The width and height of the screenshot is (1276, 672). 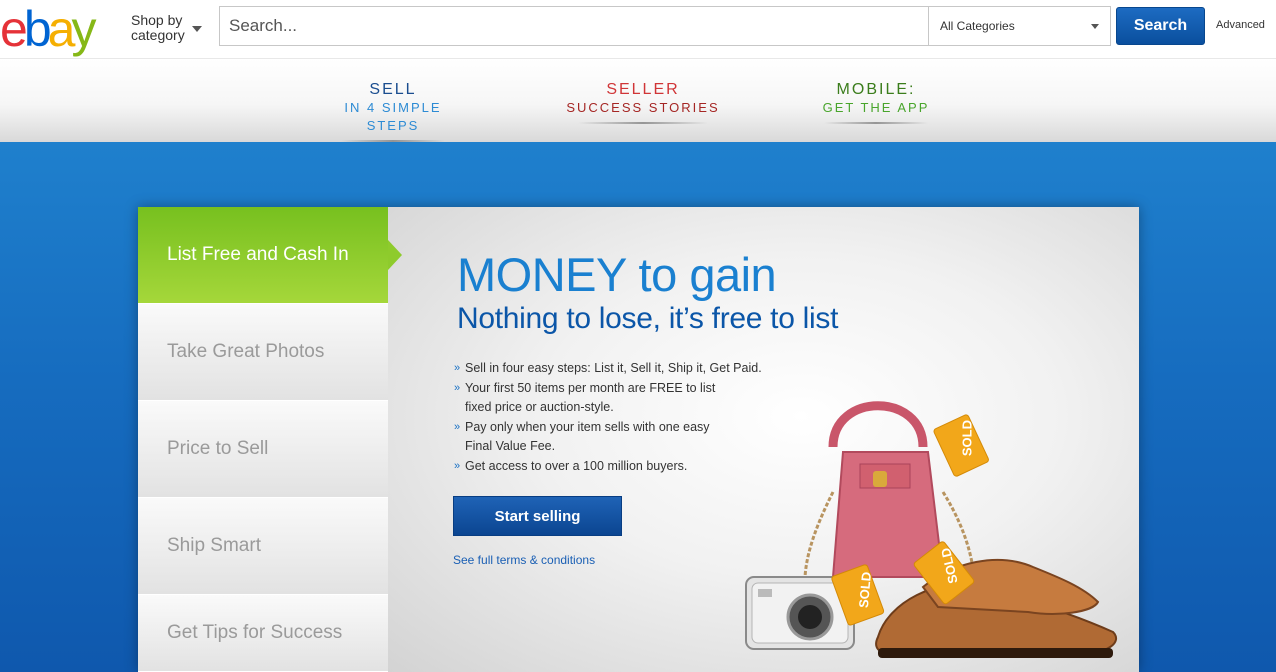 I want to click on subheadline: Nothing to lose, it’s free to list, so click(x=648, y=318).